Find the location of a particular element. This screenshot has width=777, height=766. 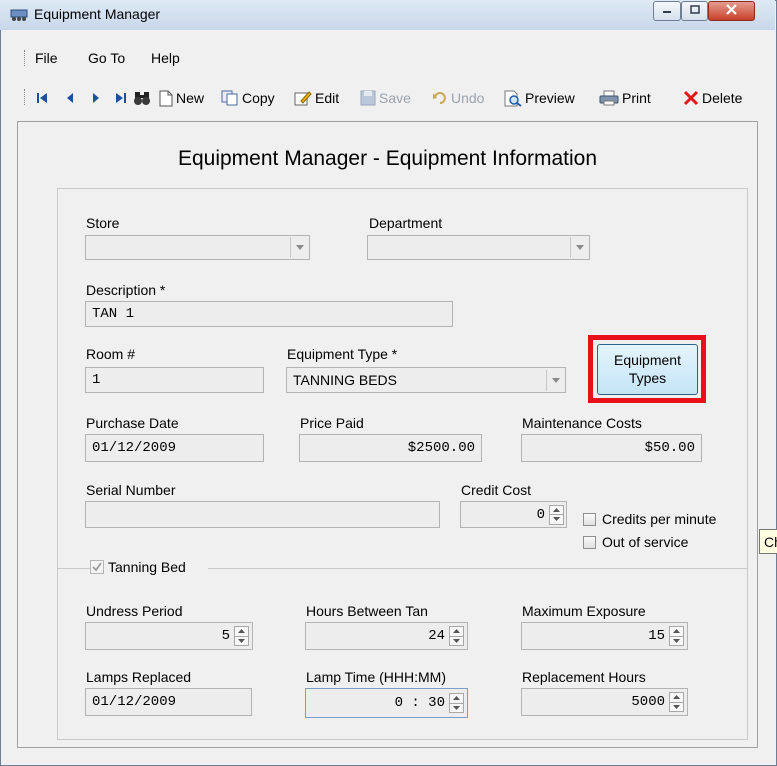

minimize-icon is located at coordinates (667, 12).